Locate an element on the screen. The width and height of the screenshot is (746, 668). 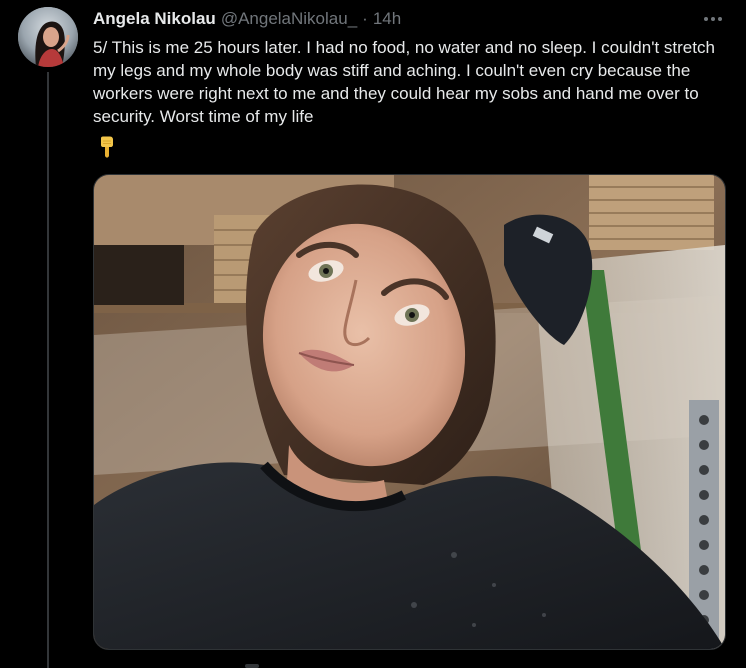
thread-line is located at coordinates (48, 370).